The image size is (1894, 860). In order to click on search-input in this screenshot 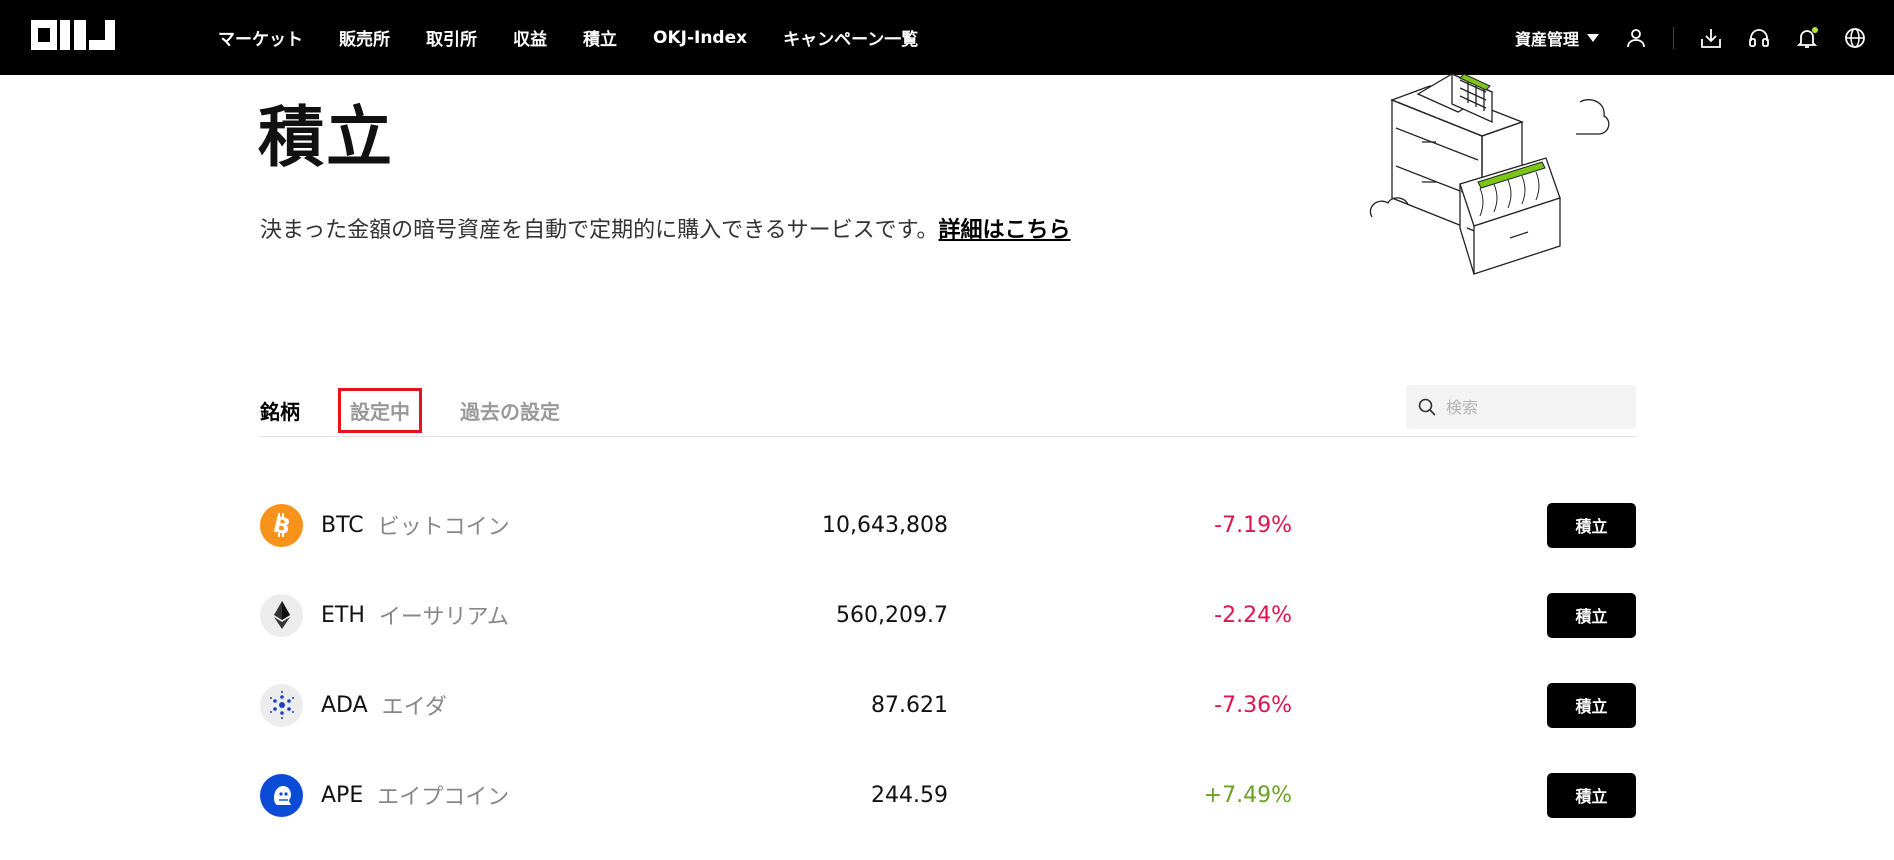, I will do `click(1536, 407)`.